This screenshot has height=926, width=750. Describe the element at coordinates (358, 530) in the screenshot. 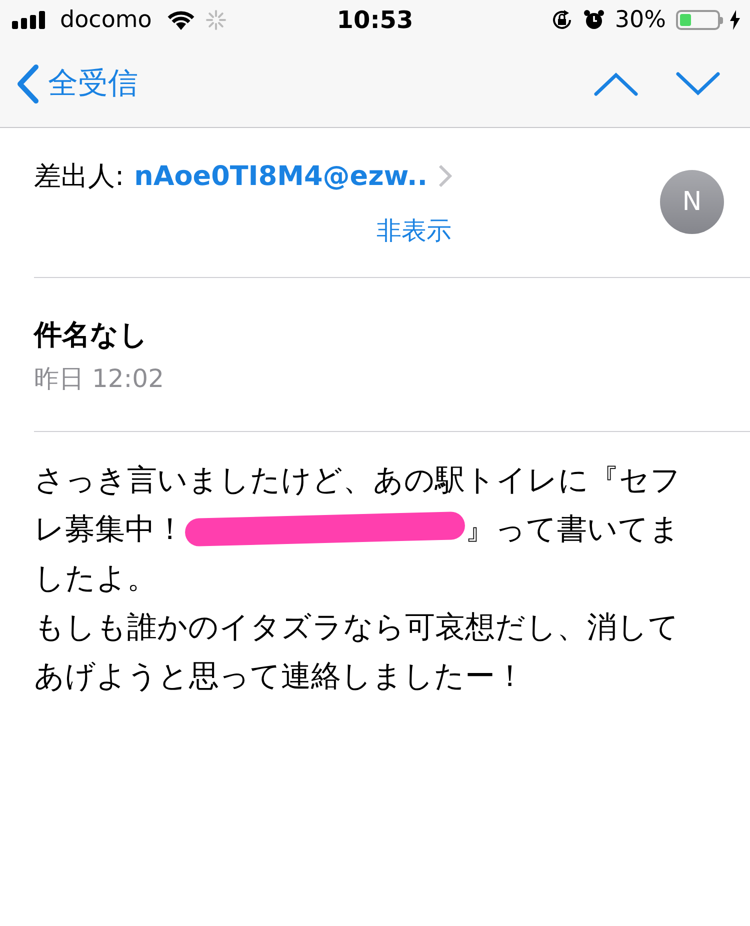

I see `message-paragraph: さっき言いましたけど、あの駅トイレに『セフレ募集中！ 』って書いてましたよ。` at that location.